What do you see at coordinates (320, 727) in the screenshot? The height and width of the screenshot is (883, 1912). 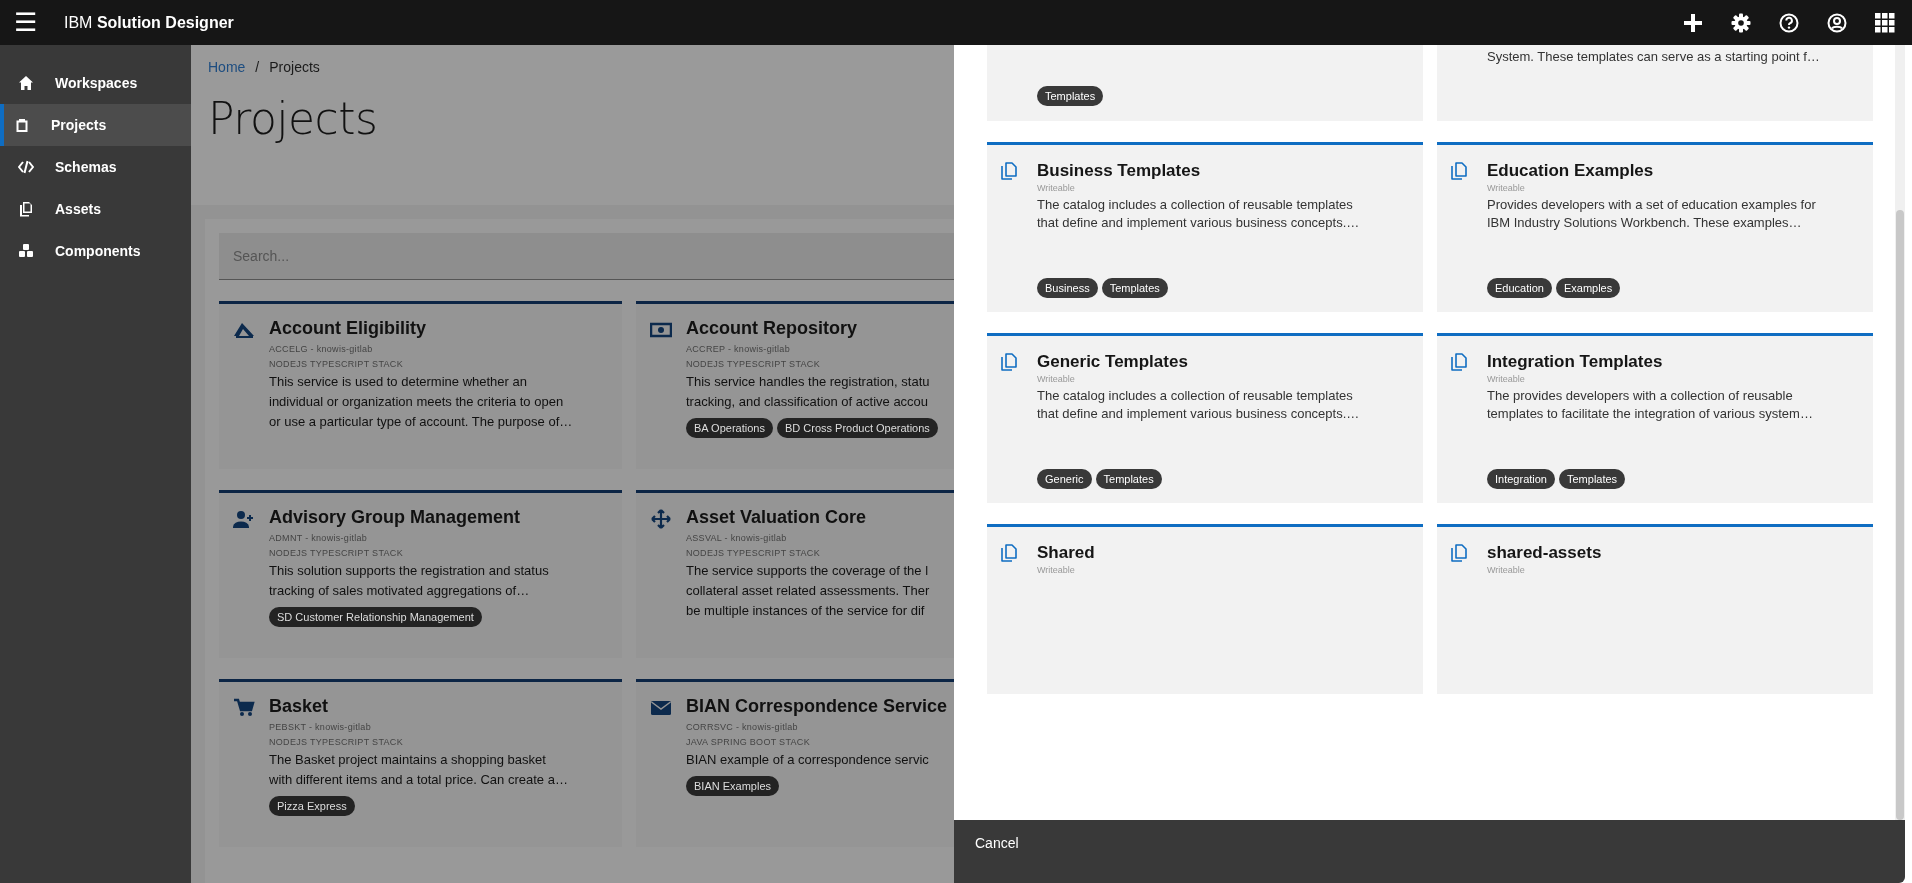 I see `project-source: PEBSKT - knowis-gitlab` at bounding box center [320, 727].